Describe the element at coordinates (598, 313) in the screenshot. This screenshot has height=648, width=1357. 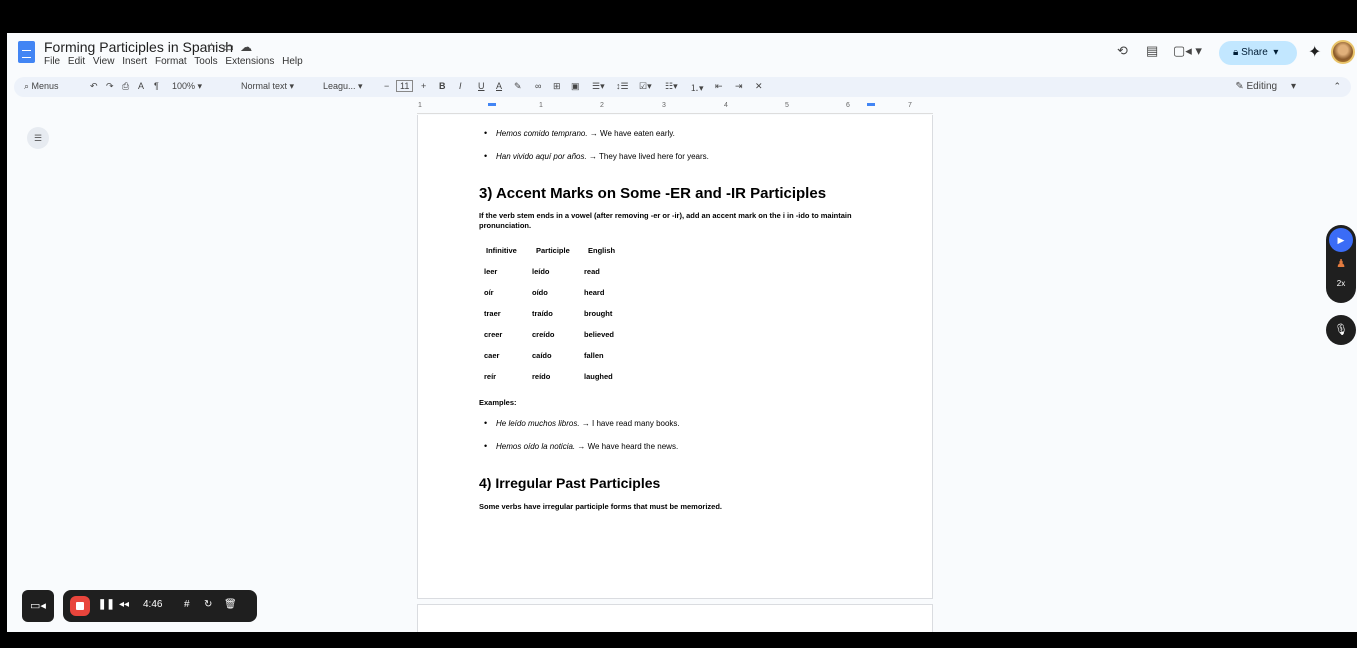
I see `table-cell: brought` at that location.